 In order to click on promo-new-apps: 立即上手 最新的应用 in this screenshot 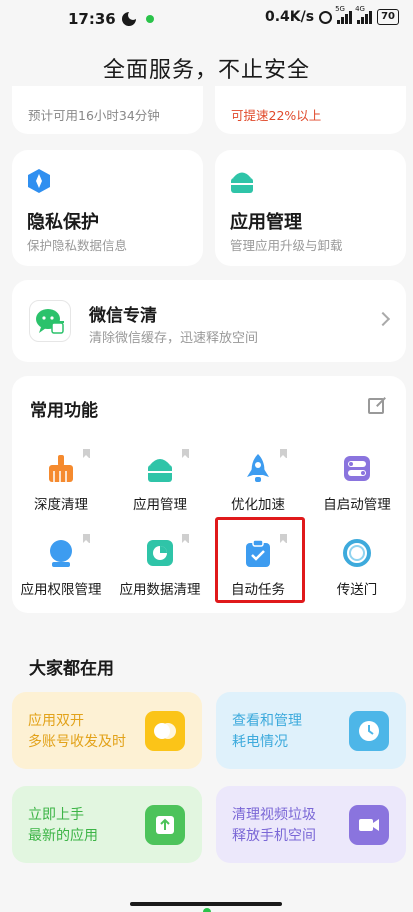, I will do `click(107, 824)`.